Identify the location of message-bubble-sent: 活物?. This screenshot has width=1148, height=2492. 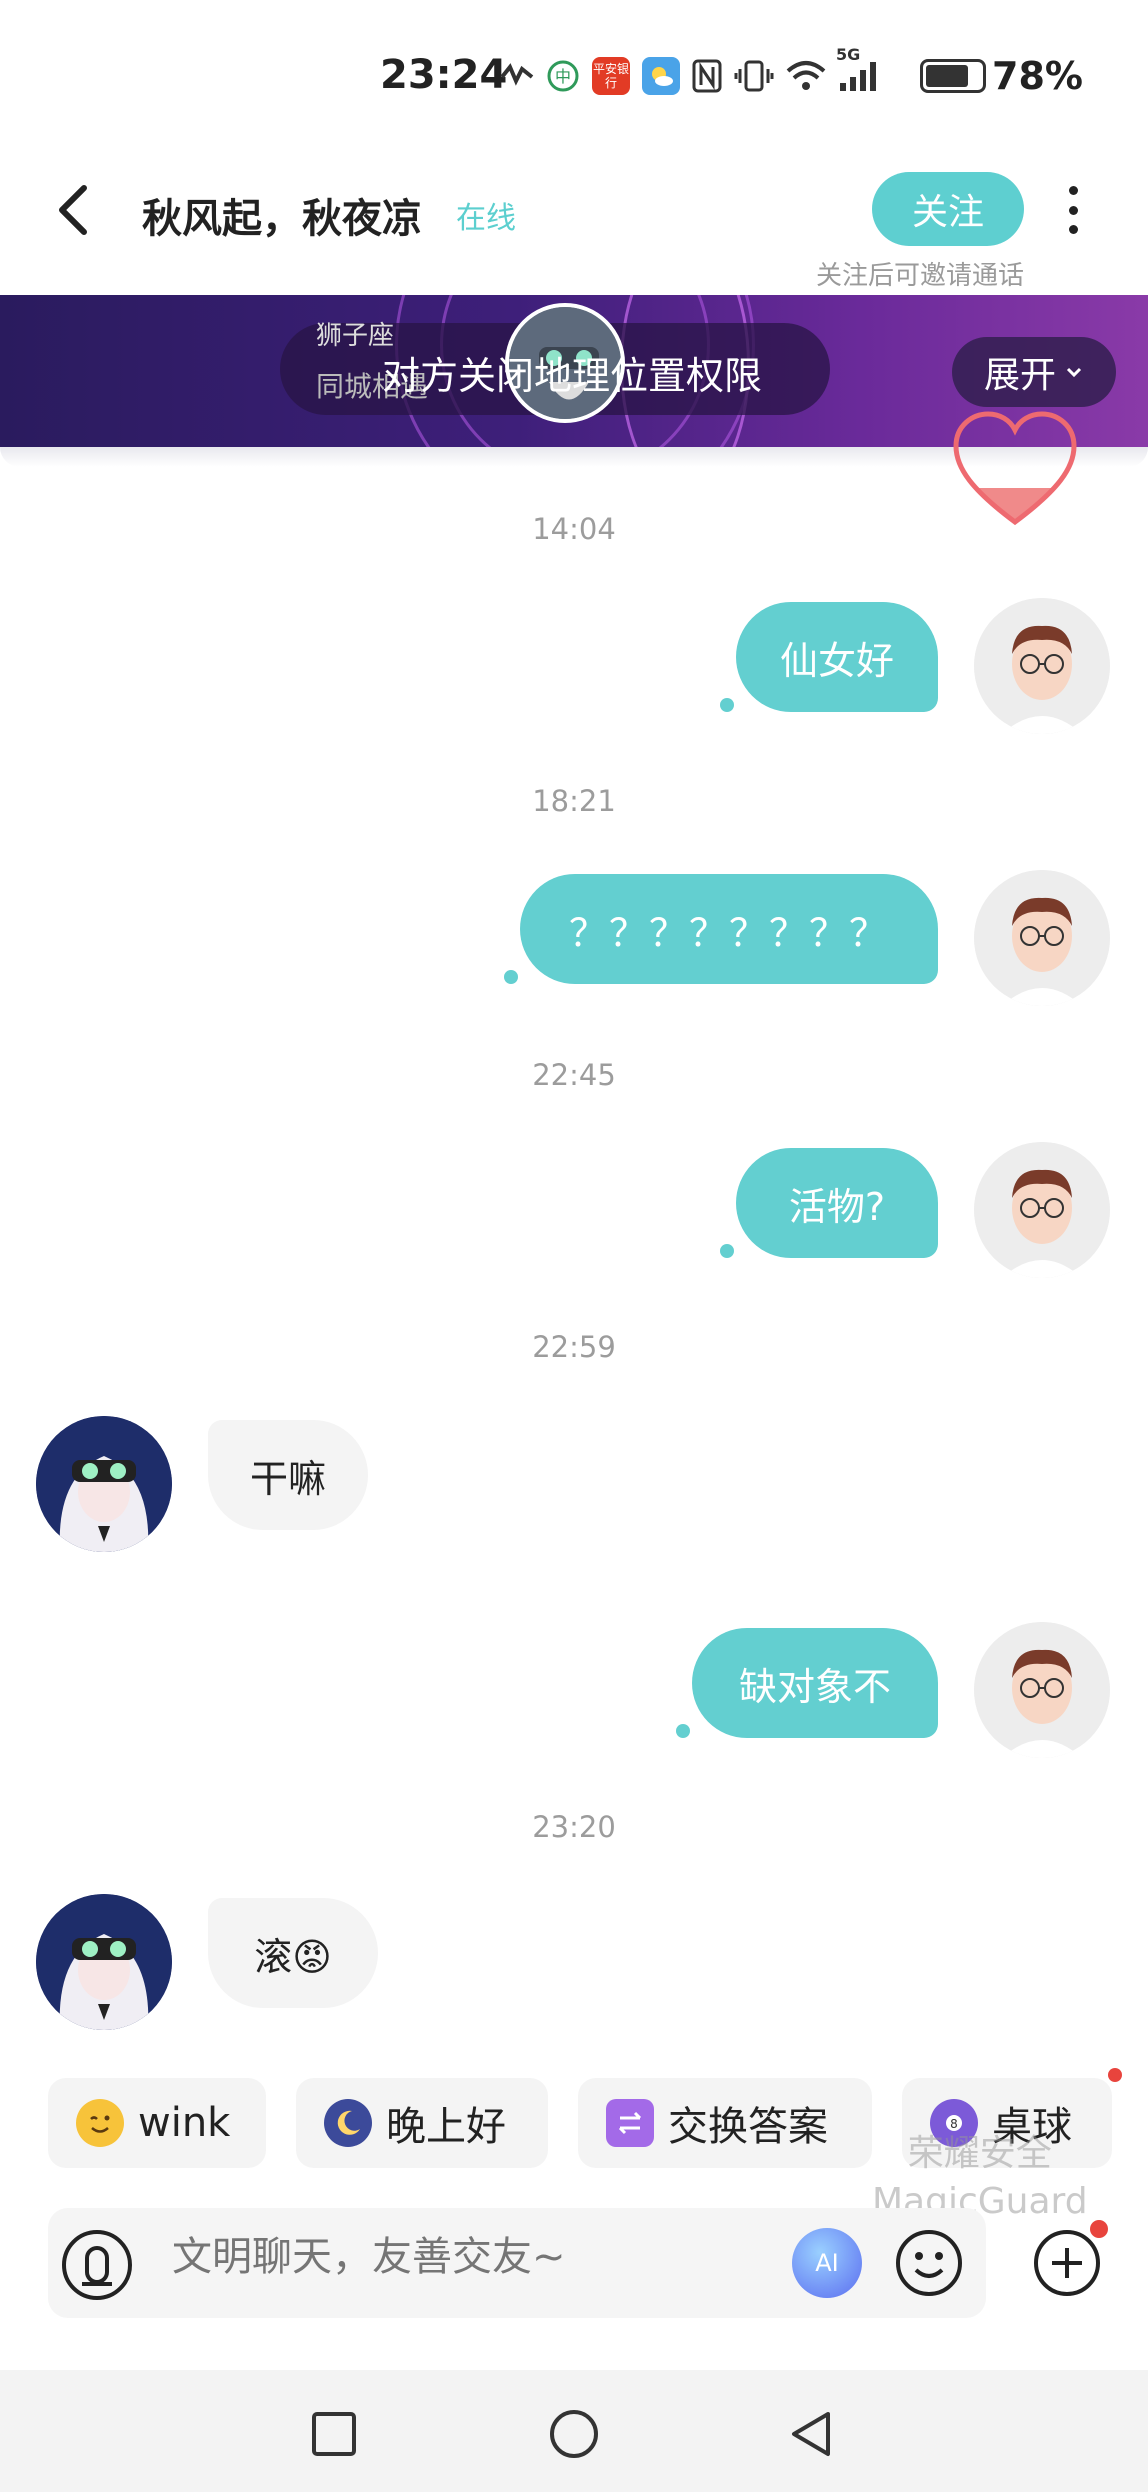
(837, 1203).